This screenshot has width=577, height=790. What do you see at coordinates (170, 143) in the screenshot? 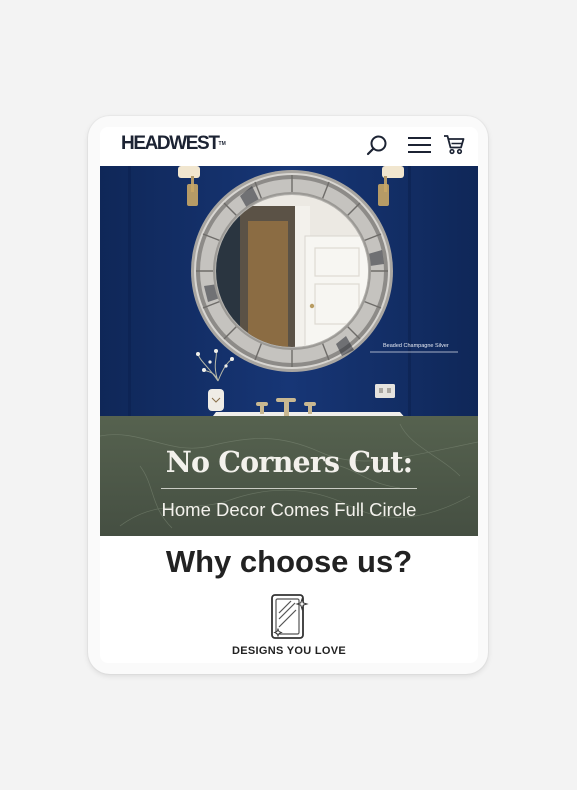
I see `logo-text: HEADWEST` at bounding box center [170, 143].